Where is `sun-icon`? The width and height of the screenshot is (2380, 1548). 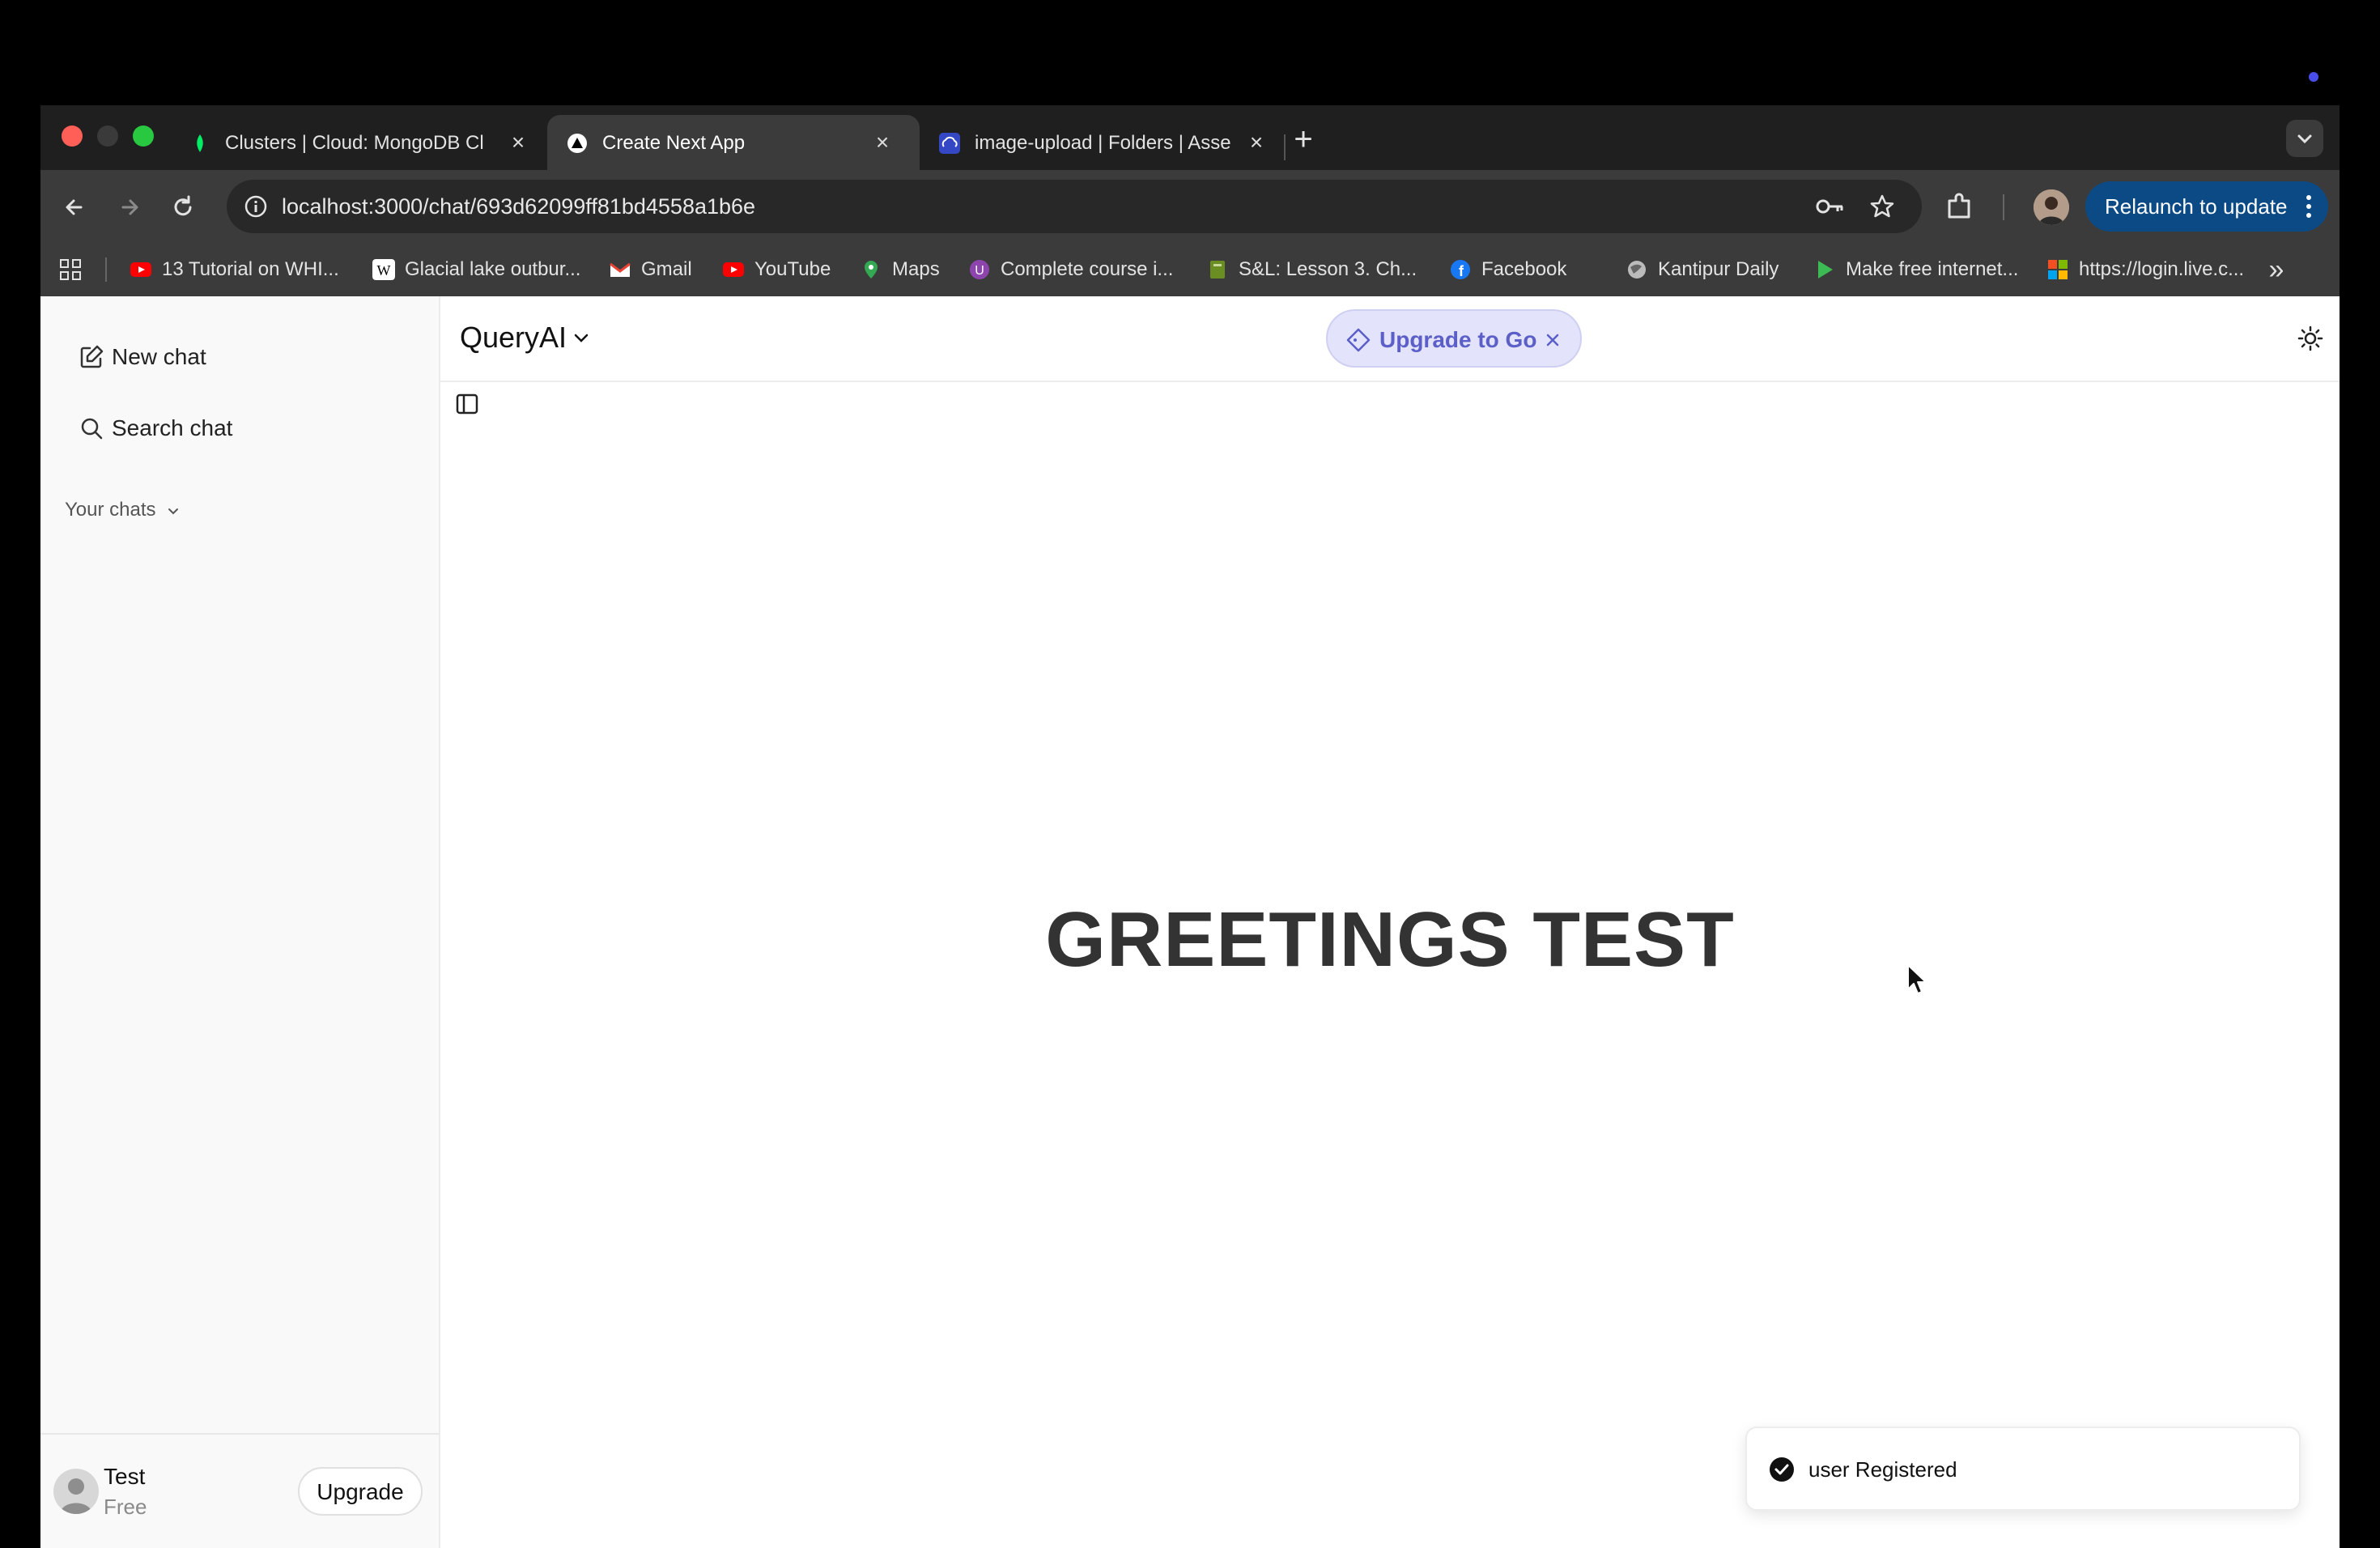
sun-icon is located at coordinates (2310, 338).